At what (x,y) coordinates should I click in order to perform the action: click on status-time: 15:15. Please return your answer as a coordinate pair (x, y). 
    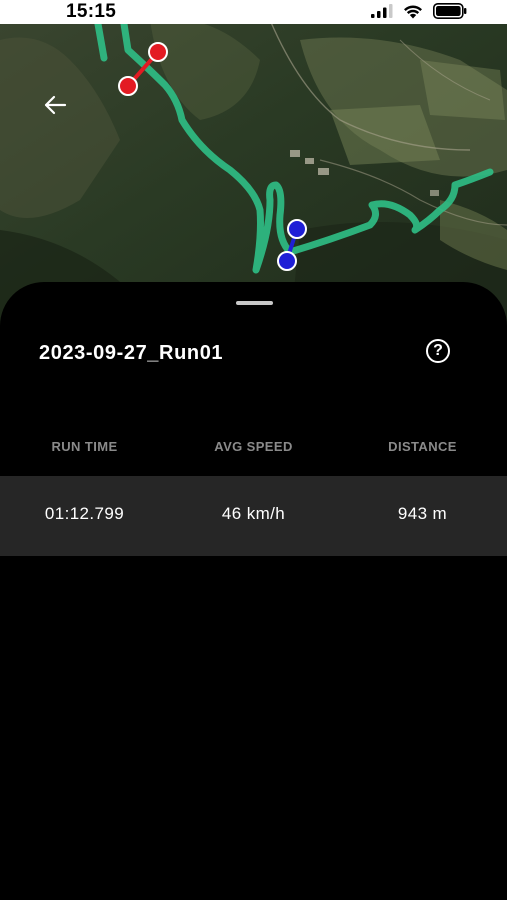
    Looking at the image, I should click on (91, 11).